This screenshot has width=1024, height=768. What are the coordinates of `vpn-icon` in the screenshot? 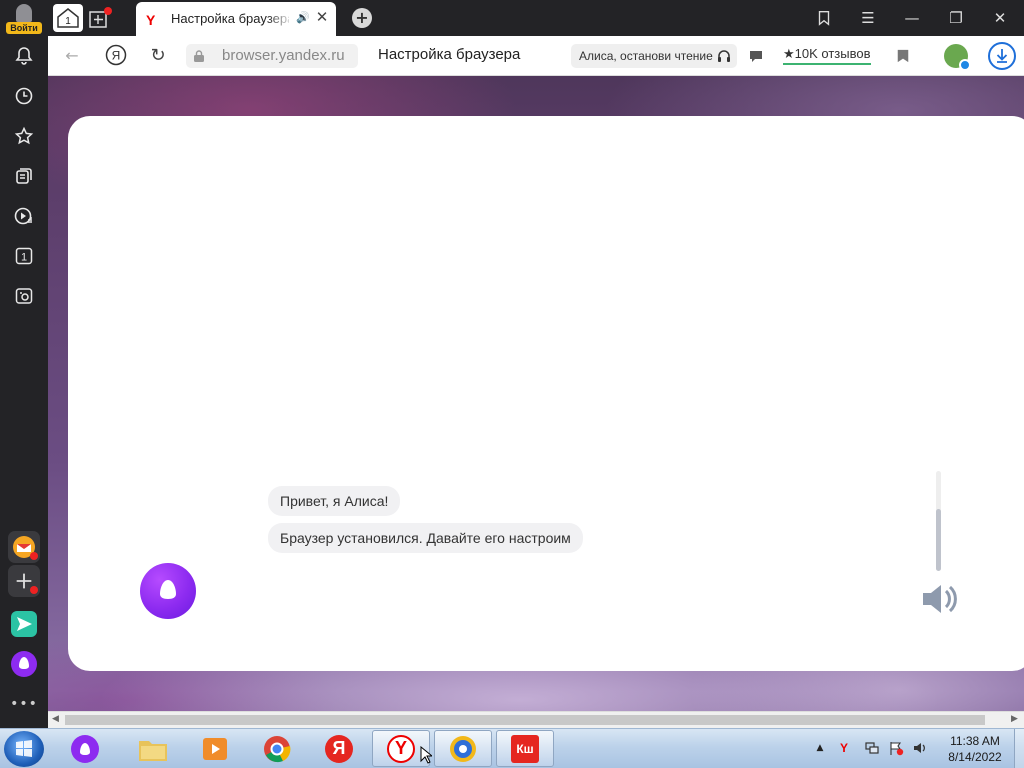 It's located at (463, 748).